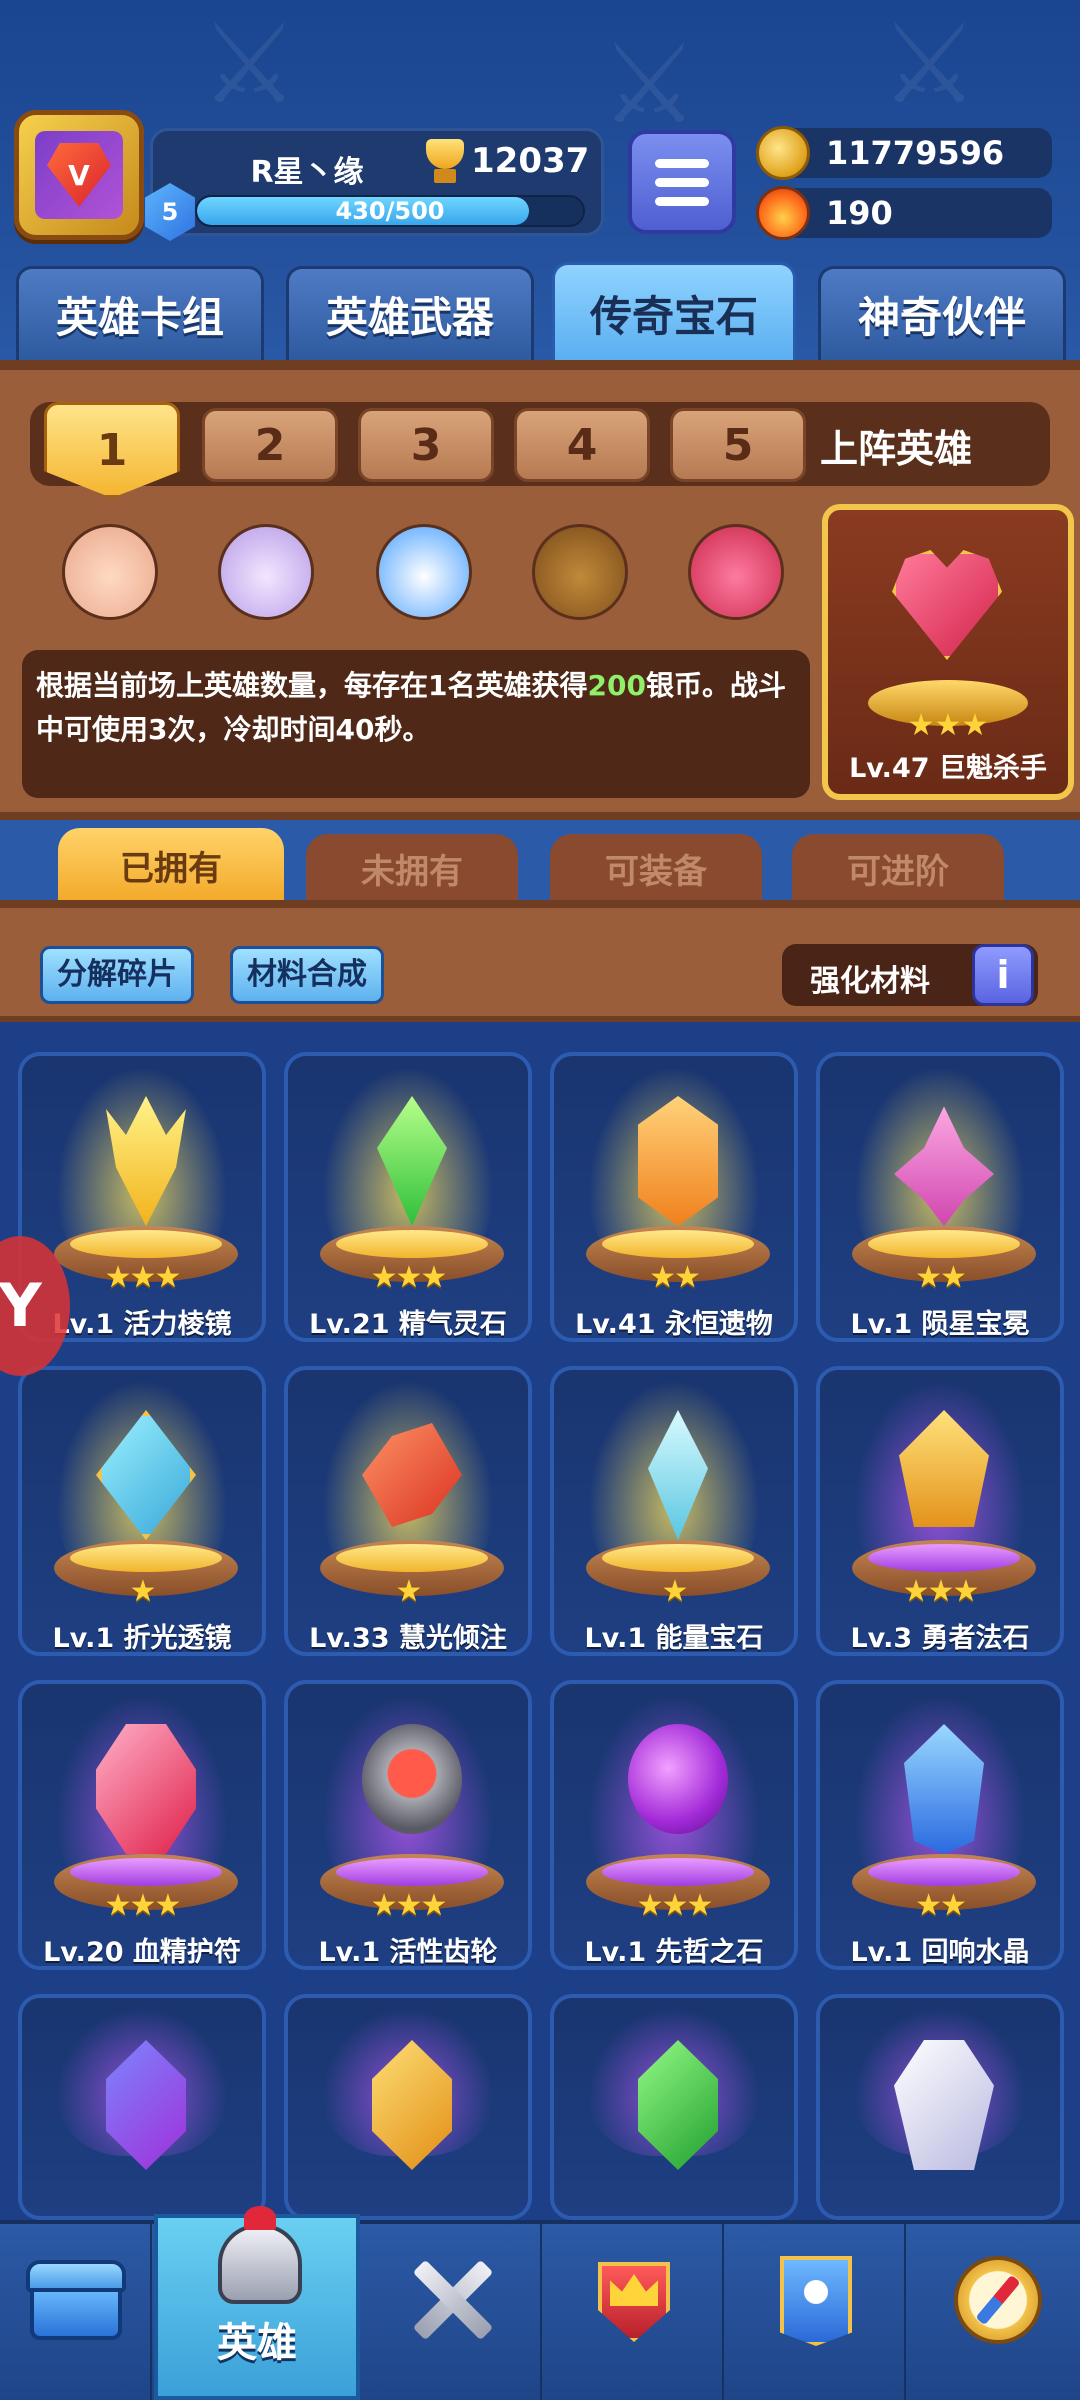  I want to click on lineup-slot-5: 5, so click(738, 445).